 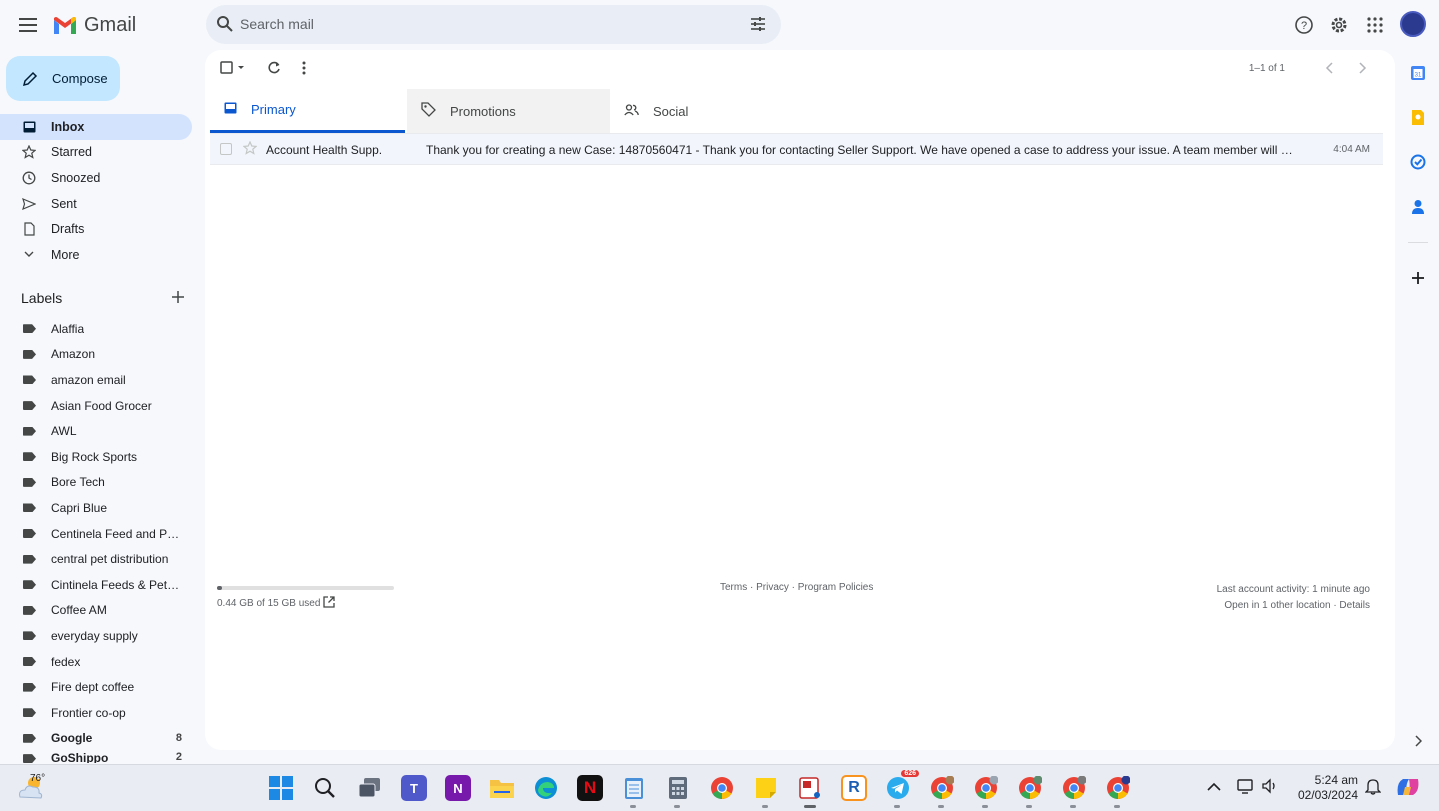 I want to click on notepad-icon, so click(x=634, y=788).